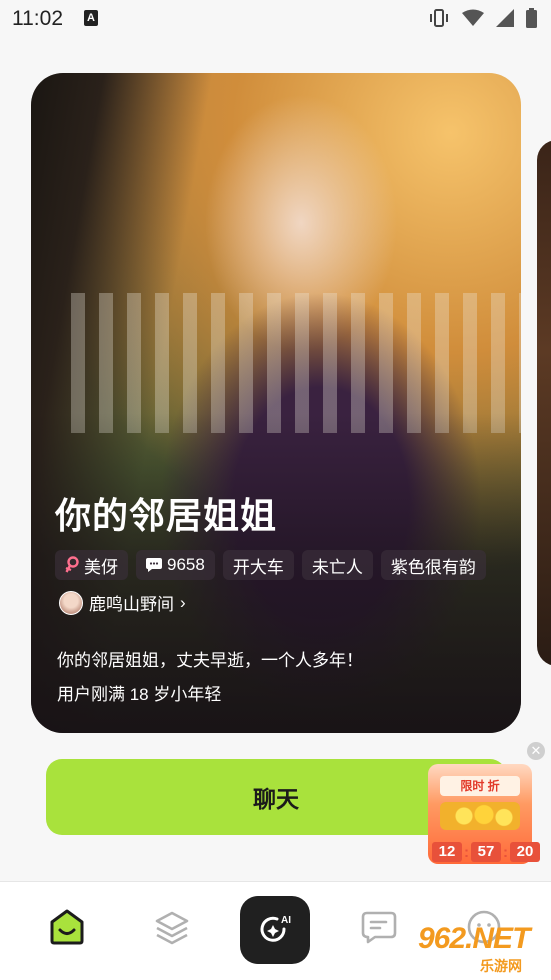 This screenshot has height=980, width=551. Describe the element at coordinates (439, 18) in the screenshot. I see `vibrate-icon` at that location.